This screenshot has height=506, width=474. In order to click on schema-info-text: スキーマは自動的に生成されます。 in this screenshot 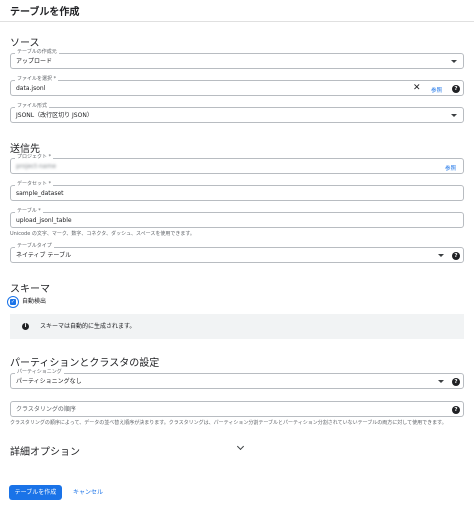, I will do `click(88, 326)`.